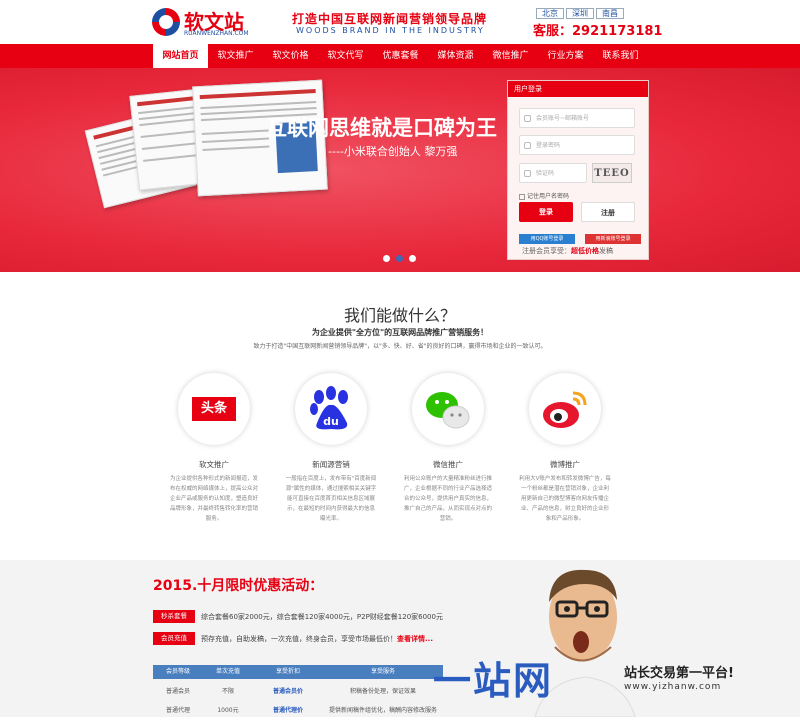  I want to click on baidu-icon: du, so click(331, 409).